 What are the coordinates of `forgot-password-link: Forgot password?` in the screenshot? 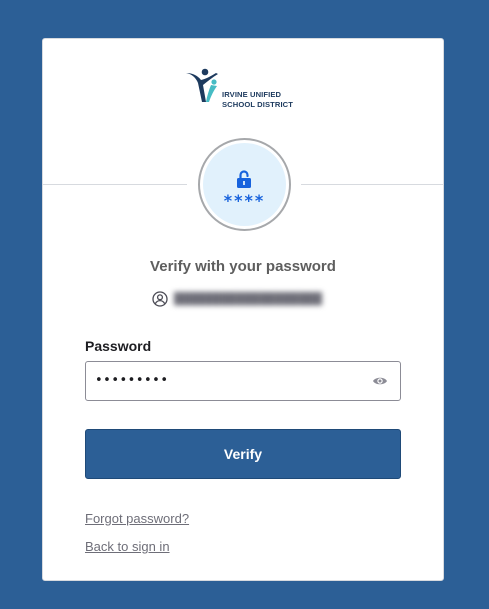 It's located at (137, 518).